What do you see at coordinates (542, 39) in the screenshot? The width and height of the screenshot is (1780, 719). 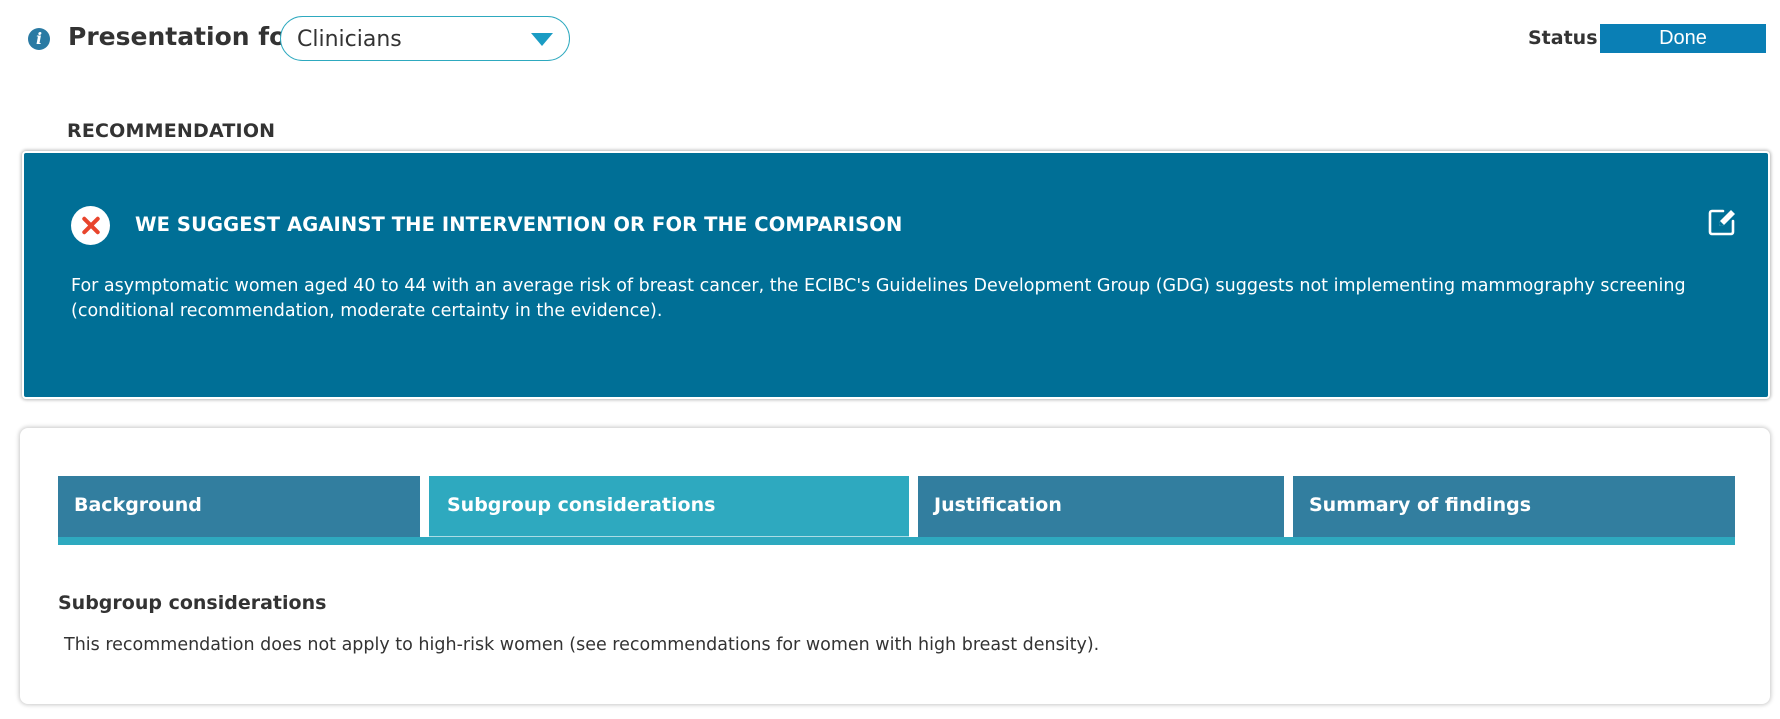 I see `chevron-down-icon` at bounding box center [542, 39].